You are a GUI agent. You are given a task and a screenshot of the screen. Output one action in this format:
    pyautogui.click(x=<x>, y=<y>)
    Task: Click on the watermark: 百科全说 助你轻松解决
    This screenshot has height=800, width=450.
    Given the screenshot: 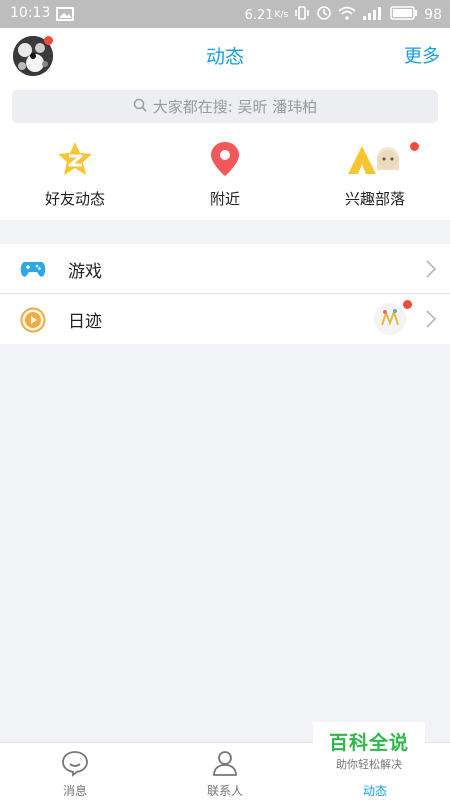 What is the action you would take?
    pyautogui.click(x=369, y=748)
    